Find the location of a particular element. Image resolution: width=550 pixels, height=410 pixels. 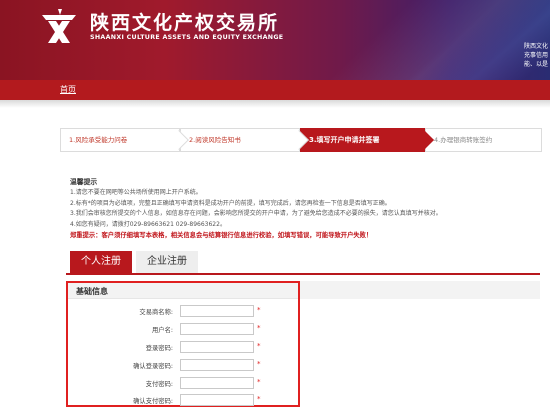

field-label: 登录密码: is located at coordinates (159, 348).